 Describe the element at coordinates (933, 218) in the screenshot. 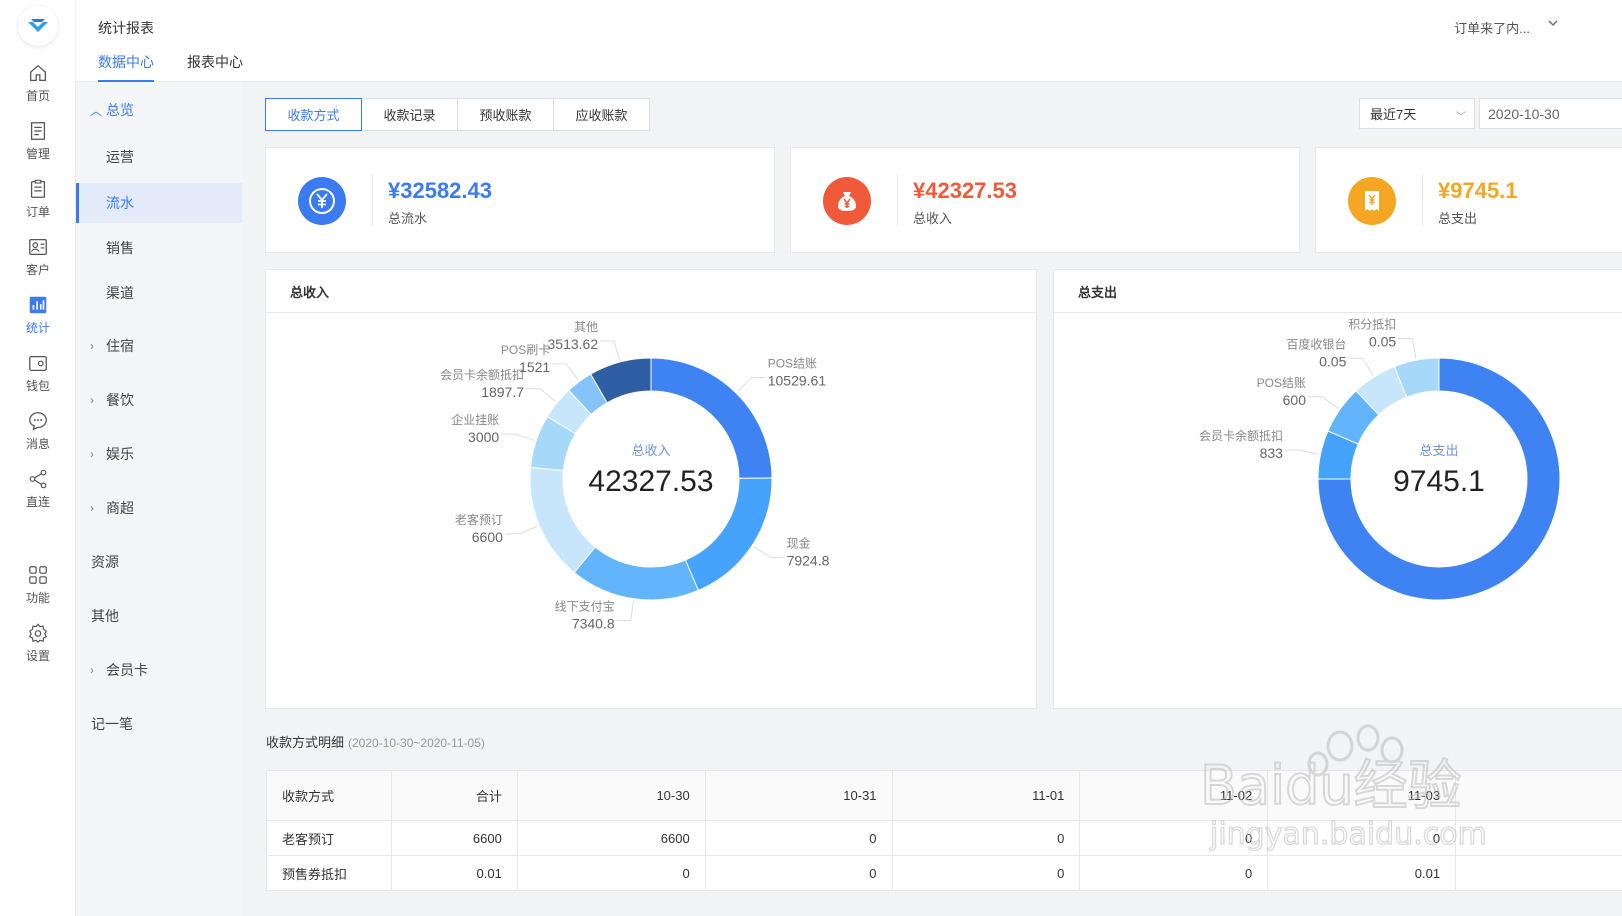

I see `stat-label: 总收入` at that location.